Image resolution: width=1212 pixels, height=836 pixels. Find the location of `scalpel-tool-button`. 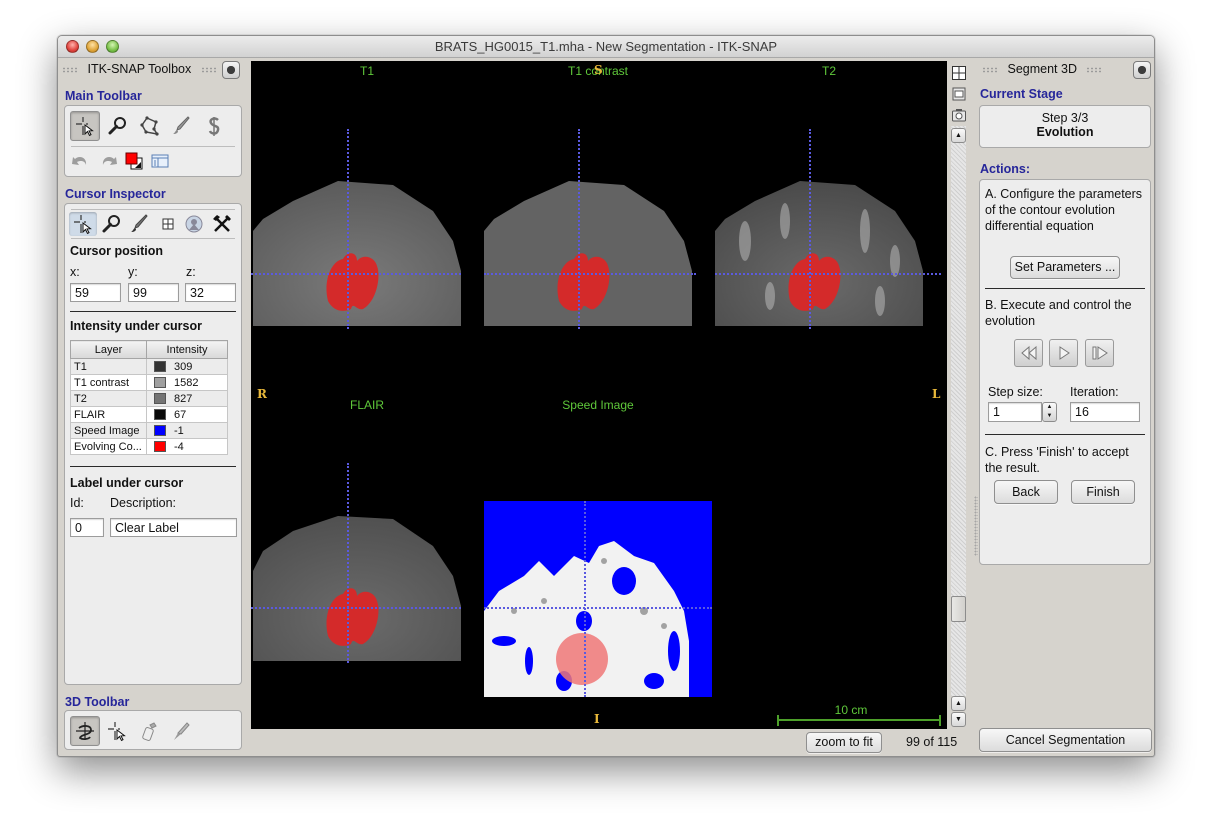

scalpel-tool-button is located at coordinates (181, 731).